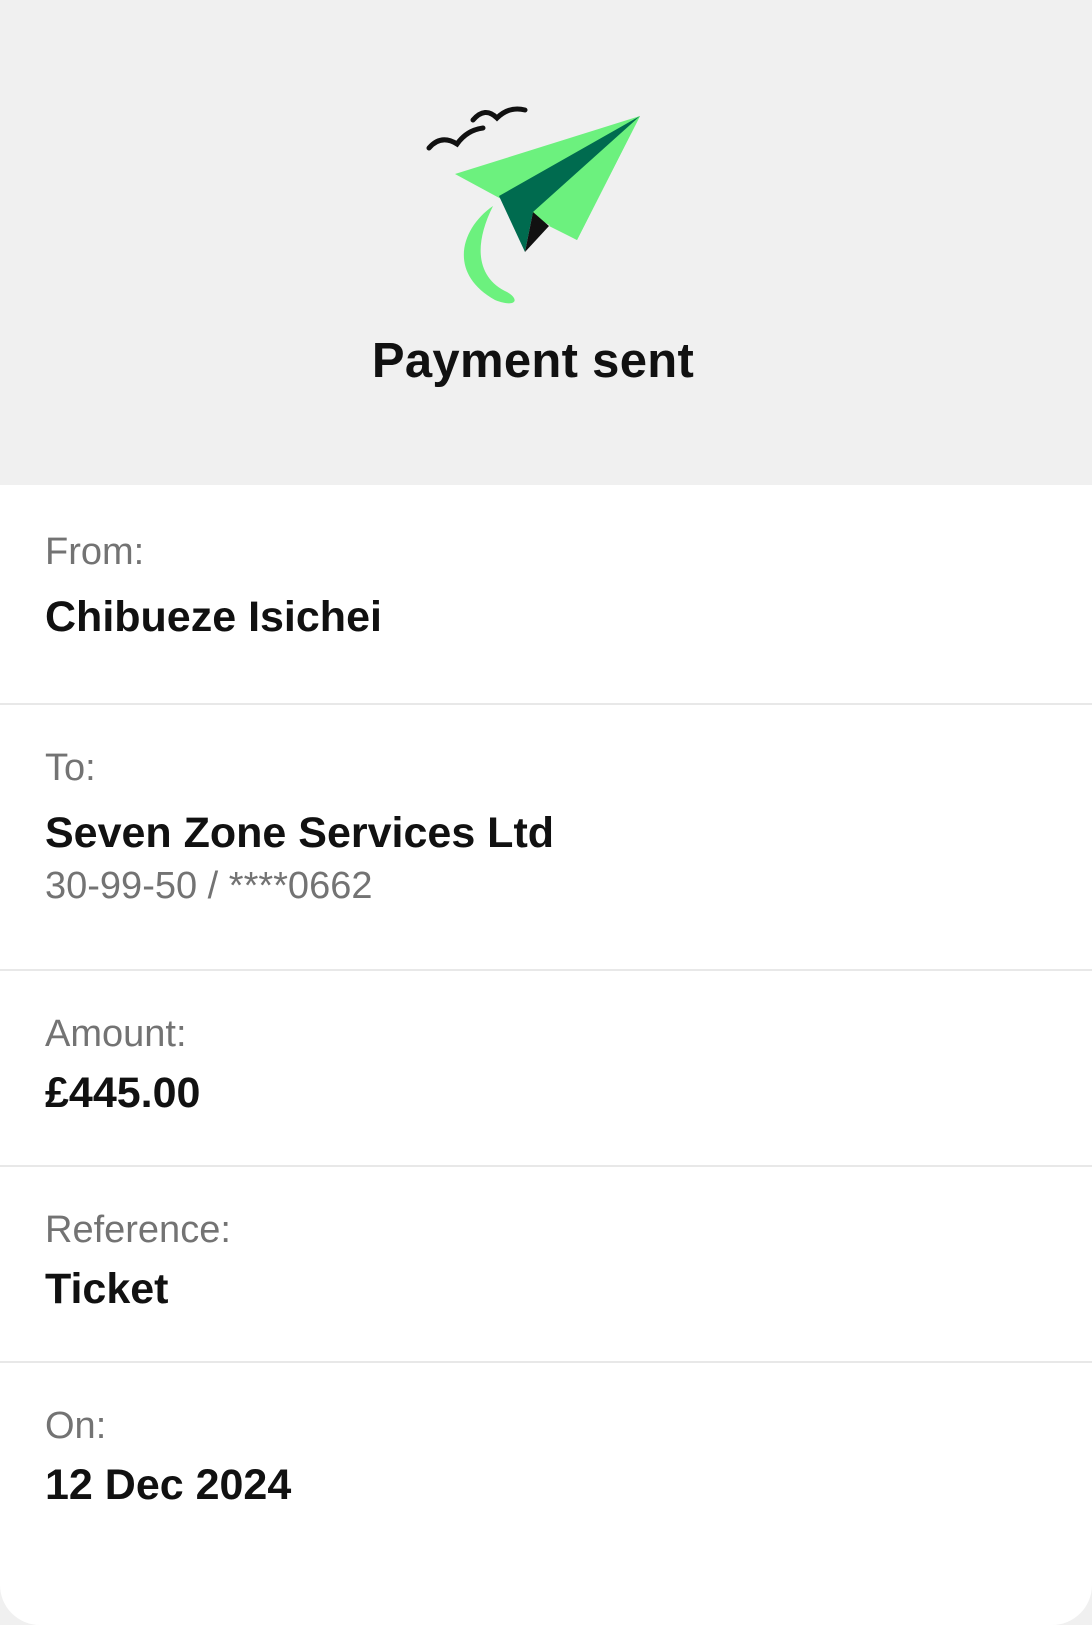 This screenshot has width=1092, height=1625. Describe the element at coordinates (213, 617) in the screenshot. I see `from-value: Chibueze Isichei` at that location.